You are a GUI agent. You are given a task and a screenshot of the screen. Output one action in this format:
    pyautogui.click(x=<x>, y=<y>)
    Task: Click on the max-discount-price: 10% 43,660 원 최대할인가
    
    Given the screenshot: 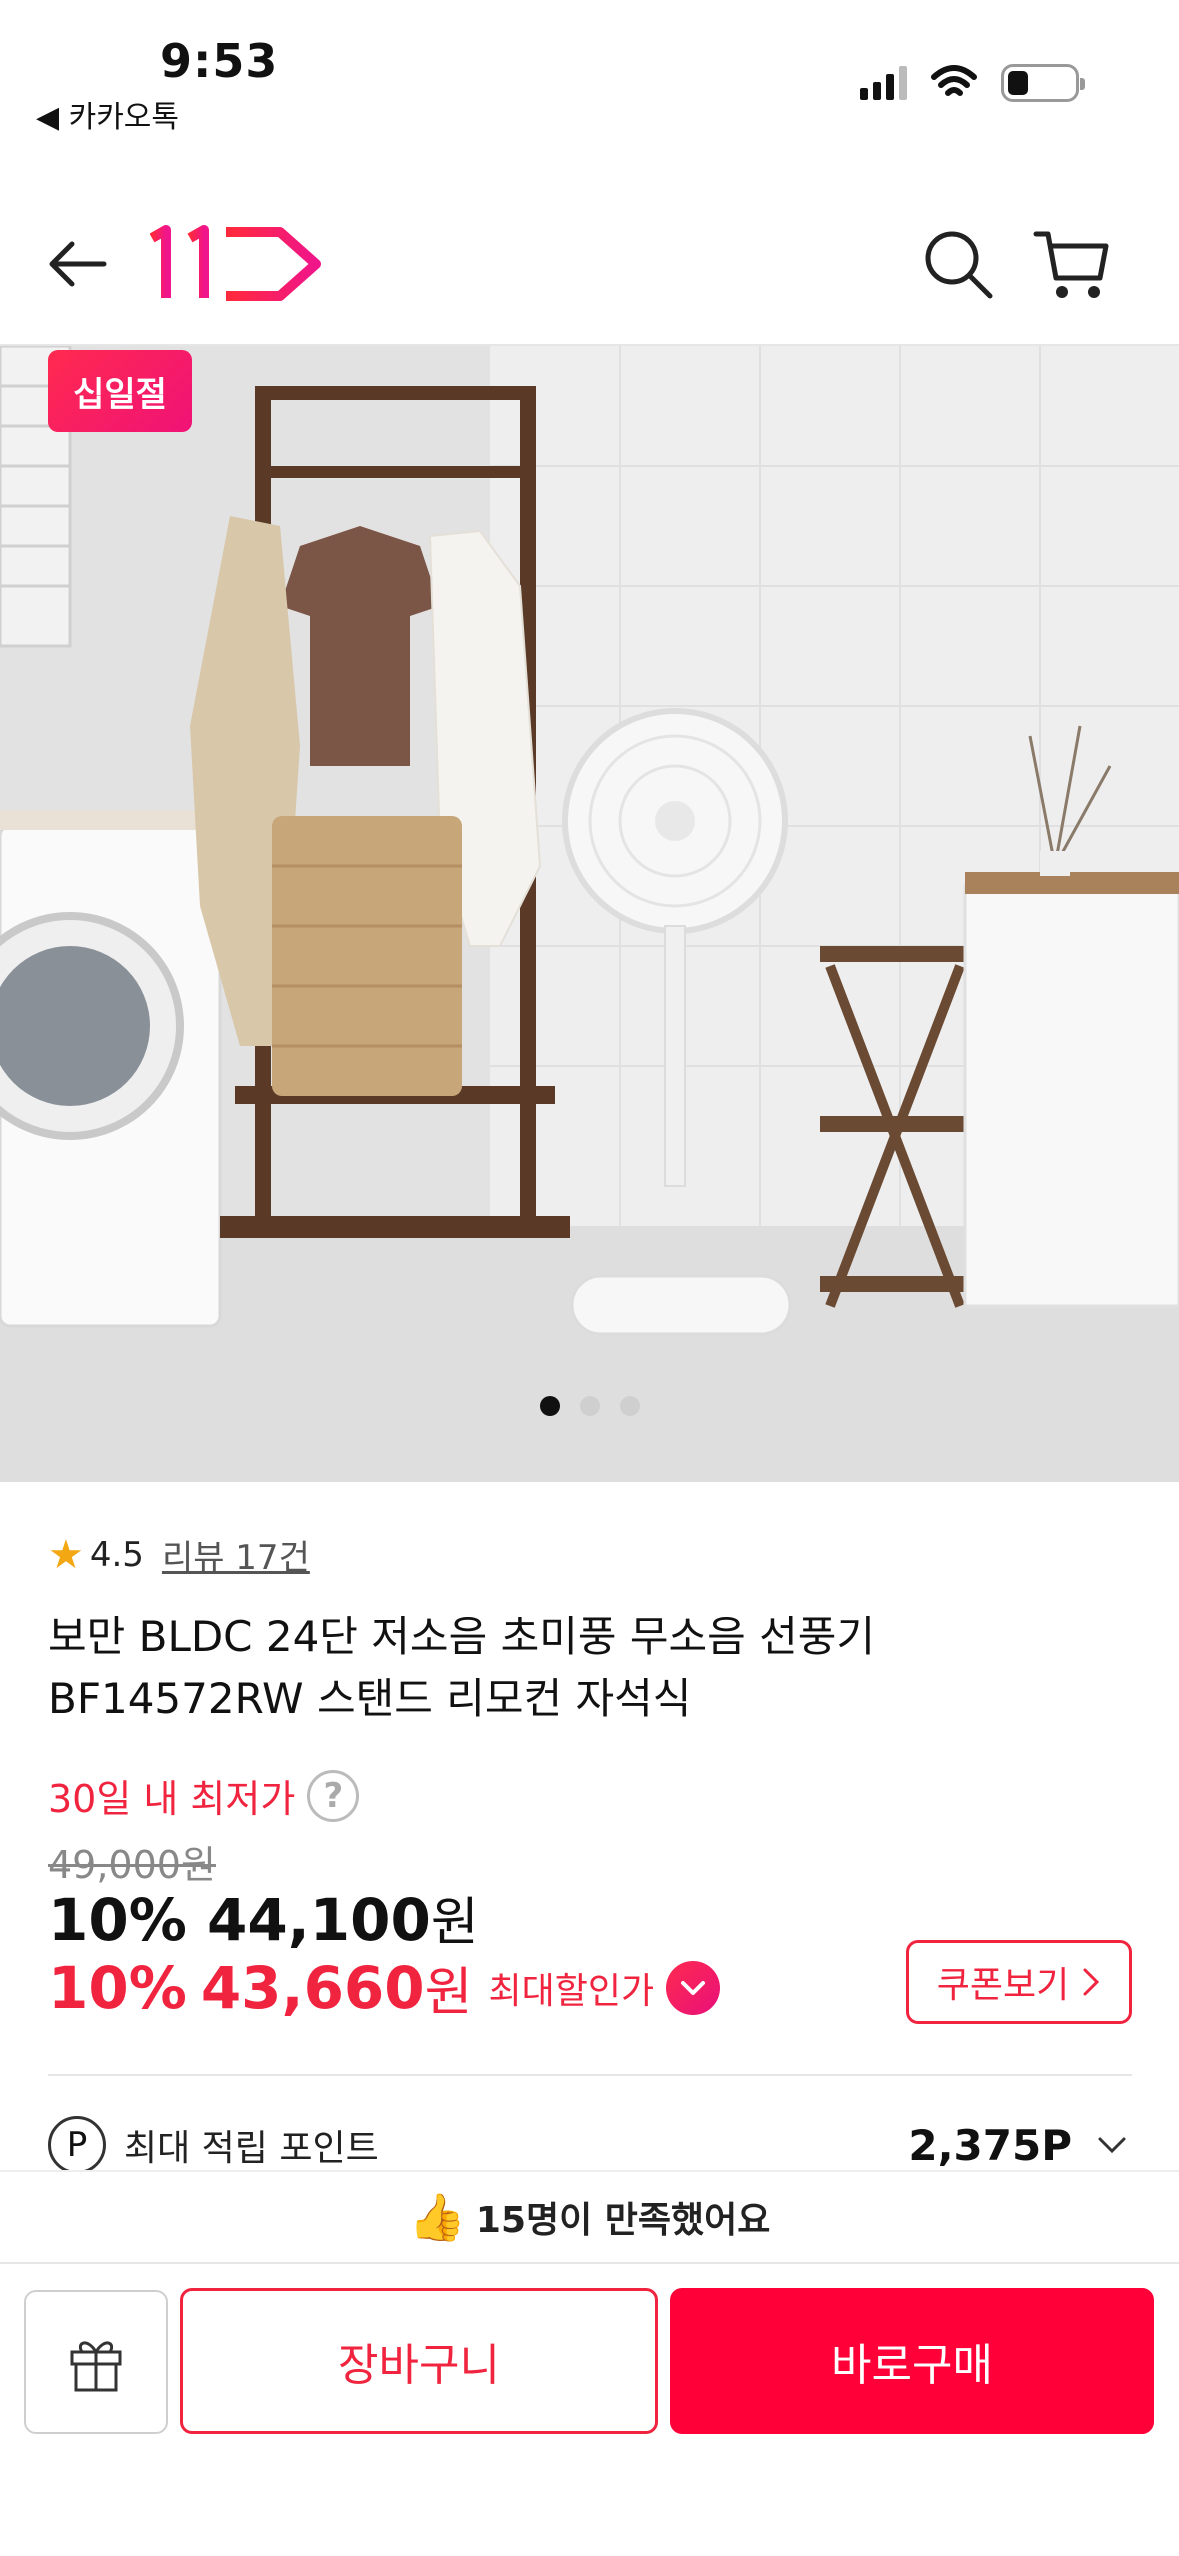 What is the action you would take?
    pyautogui.click(x=384, y=1987)
    